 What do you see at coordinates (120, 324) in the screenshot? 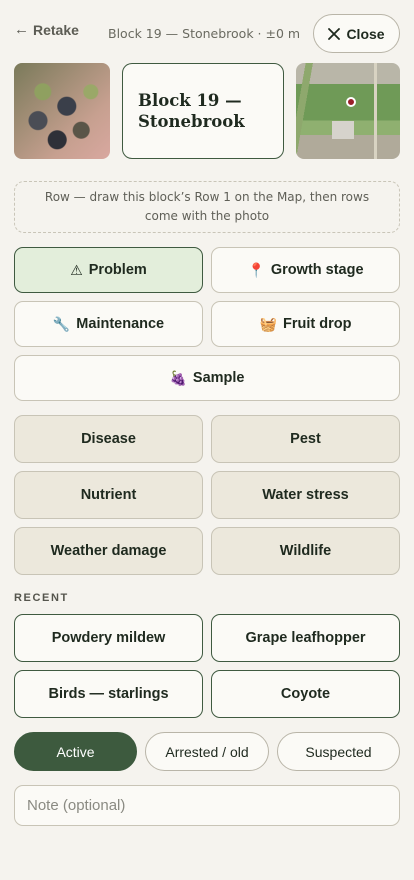
I see `type-label: Maintenance` at bounding box center [120, 324].